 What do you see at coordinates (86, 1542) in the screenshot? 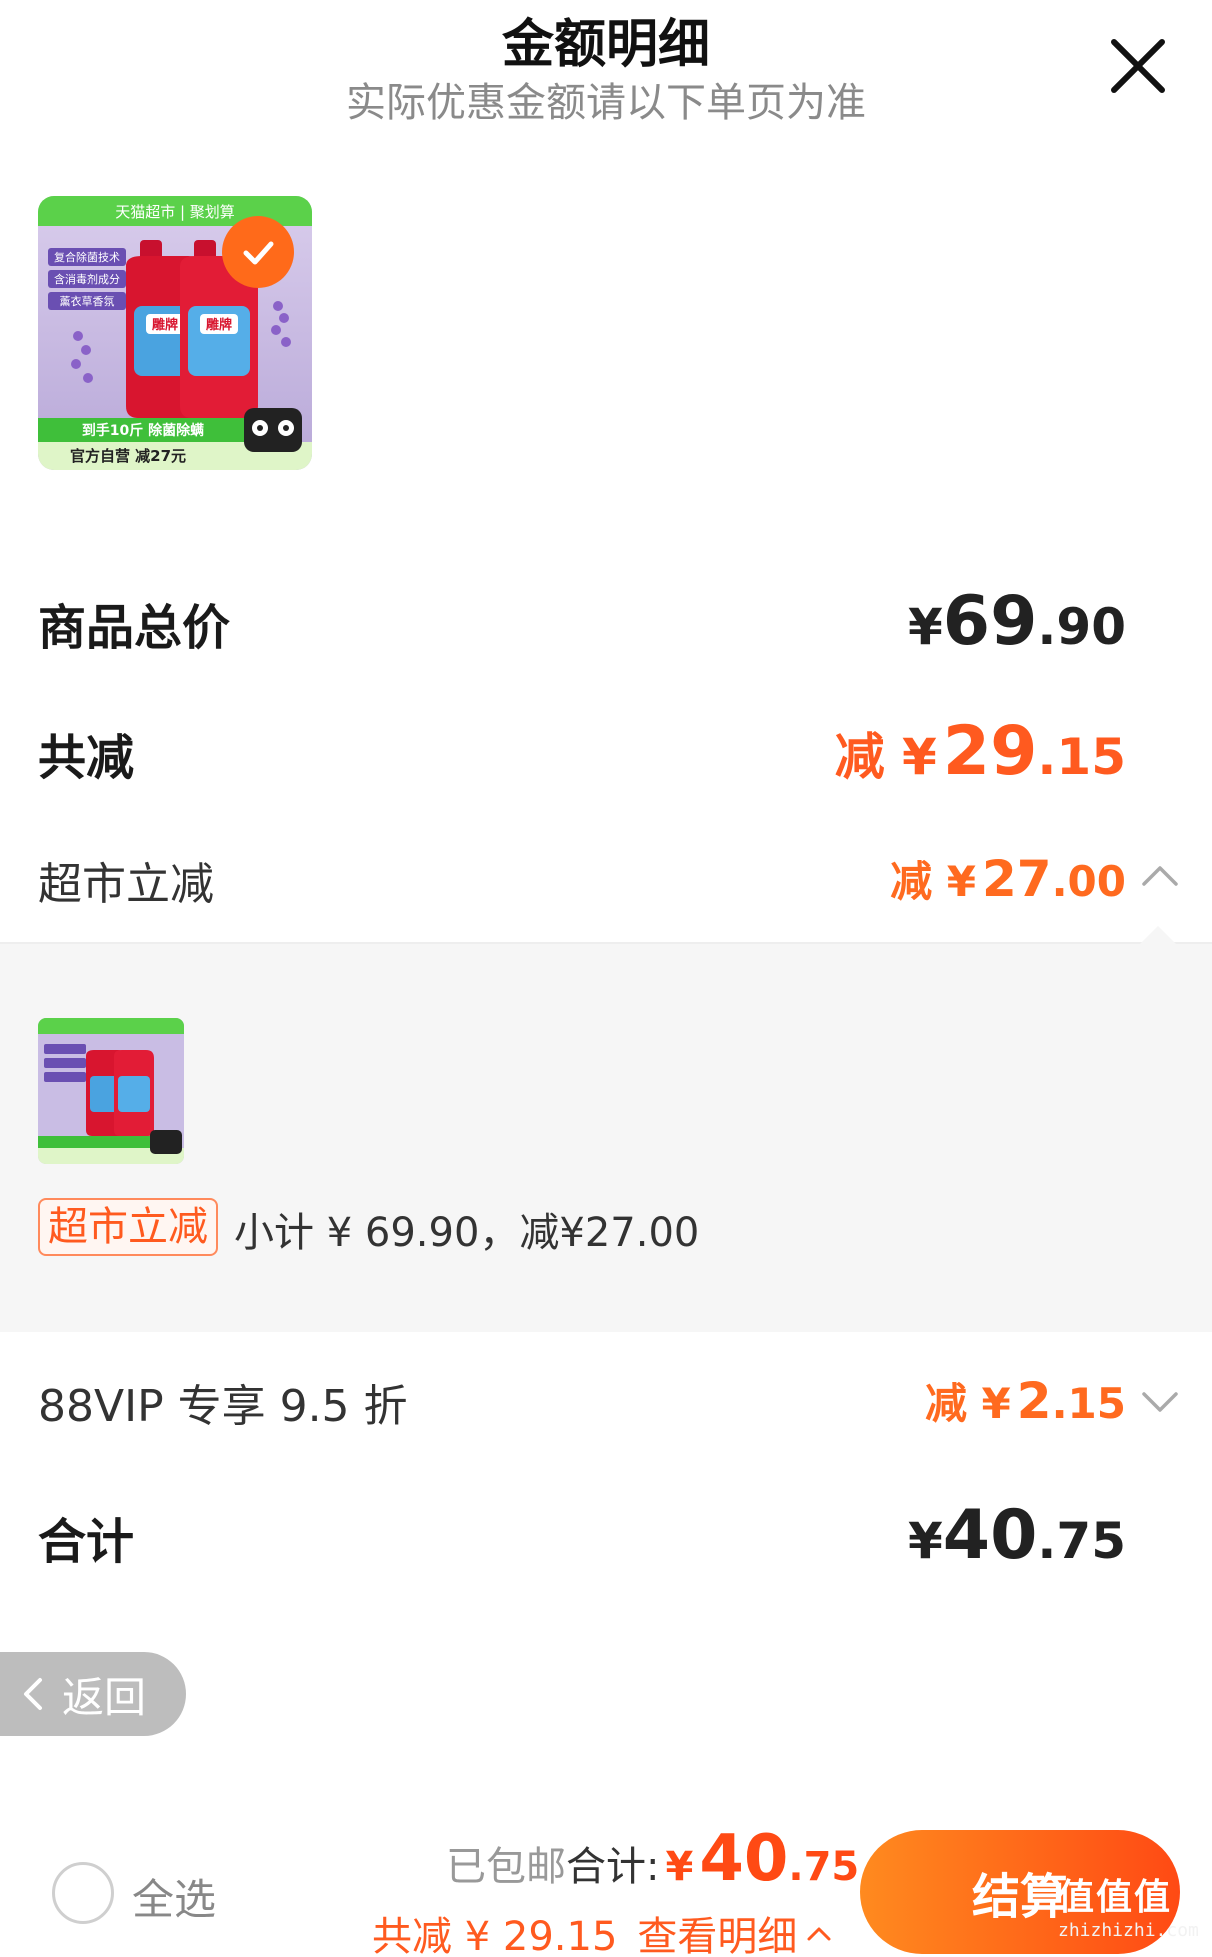
I see `grand-total-label: 合计` at bounding box center [86, 1542].